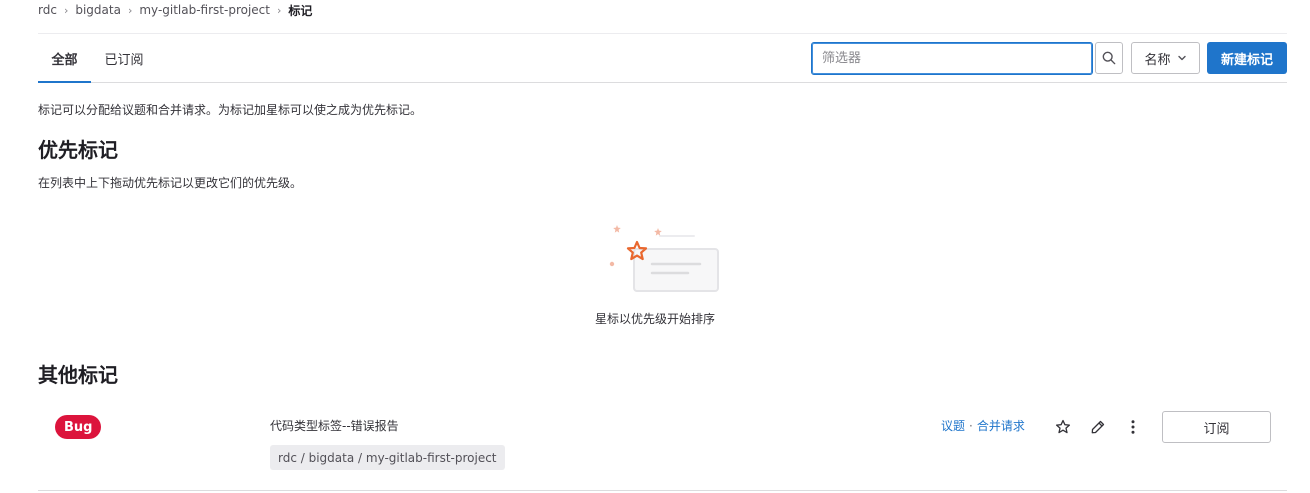 The image size is (1310, 493). I want to click on pencil-icon, so click(1098, 427).